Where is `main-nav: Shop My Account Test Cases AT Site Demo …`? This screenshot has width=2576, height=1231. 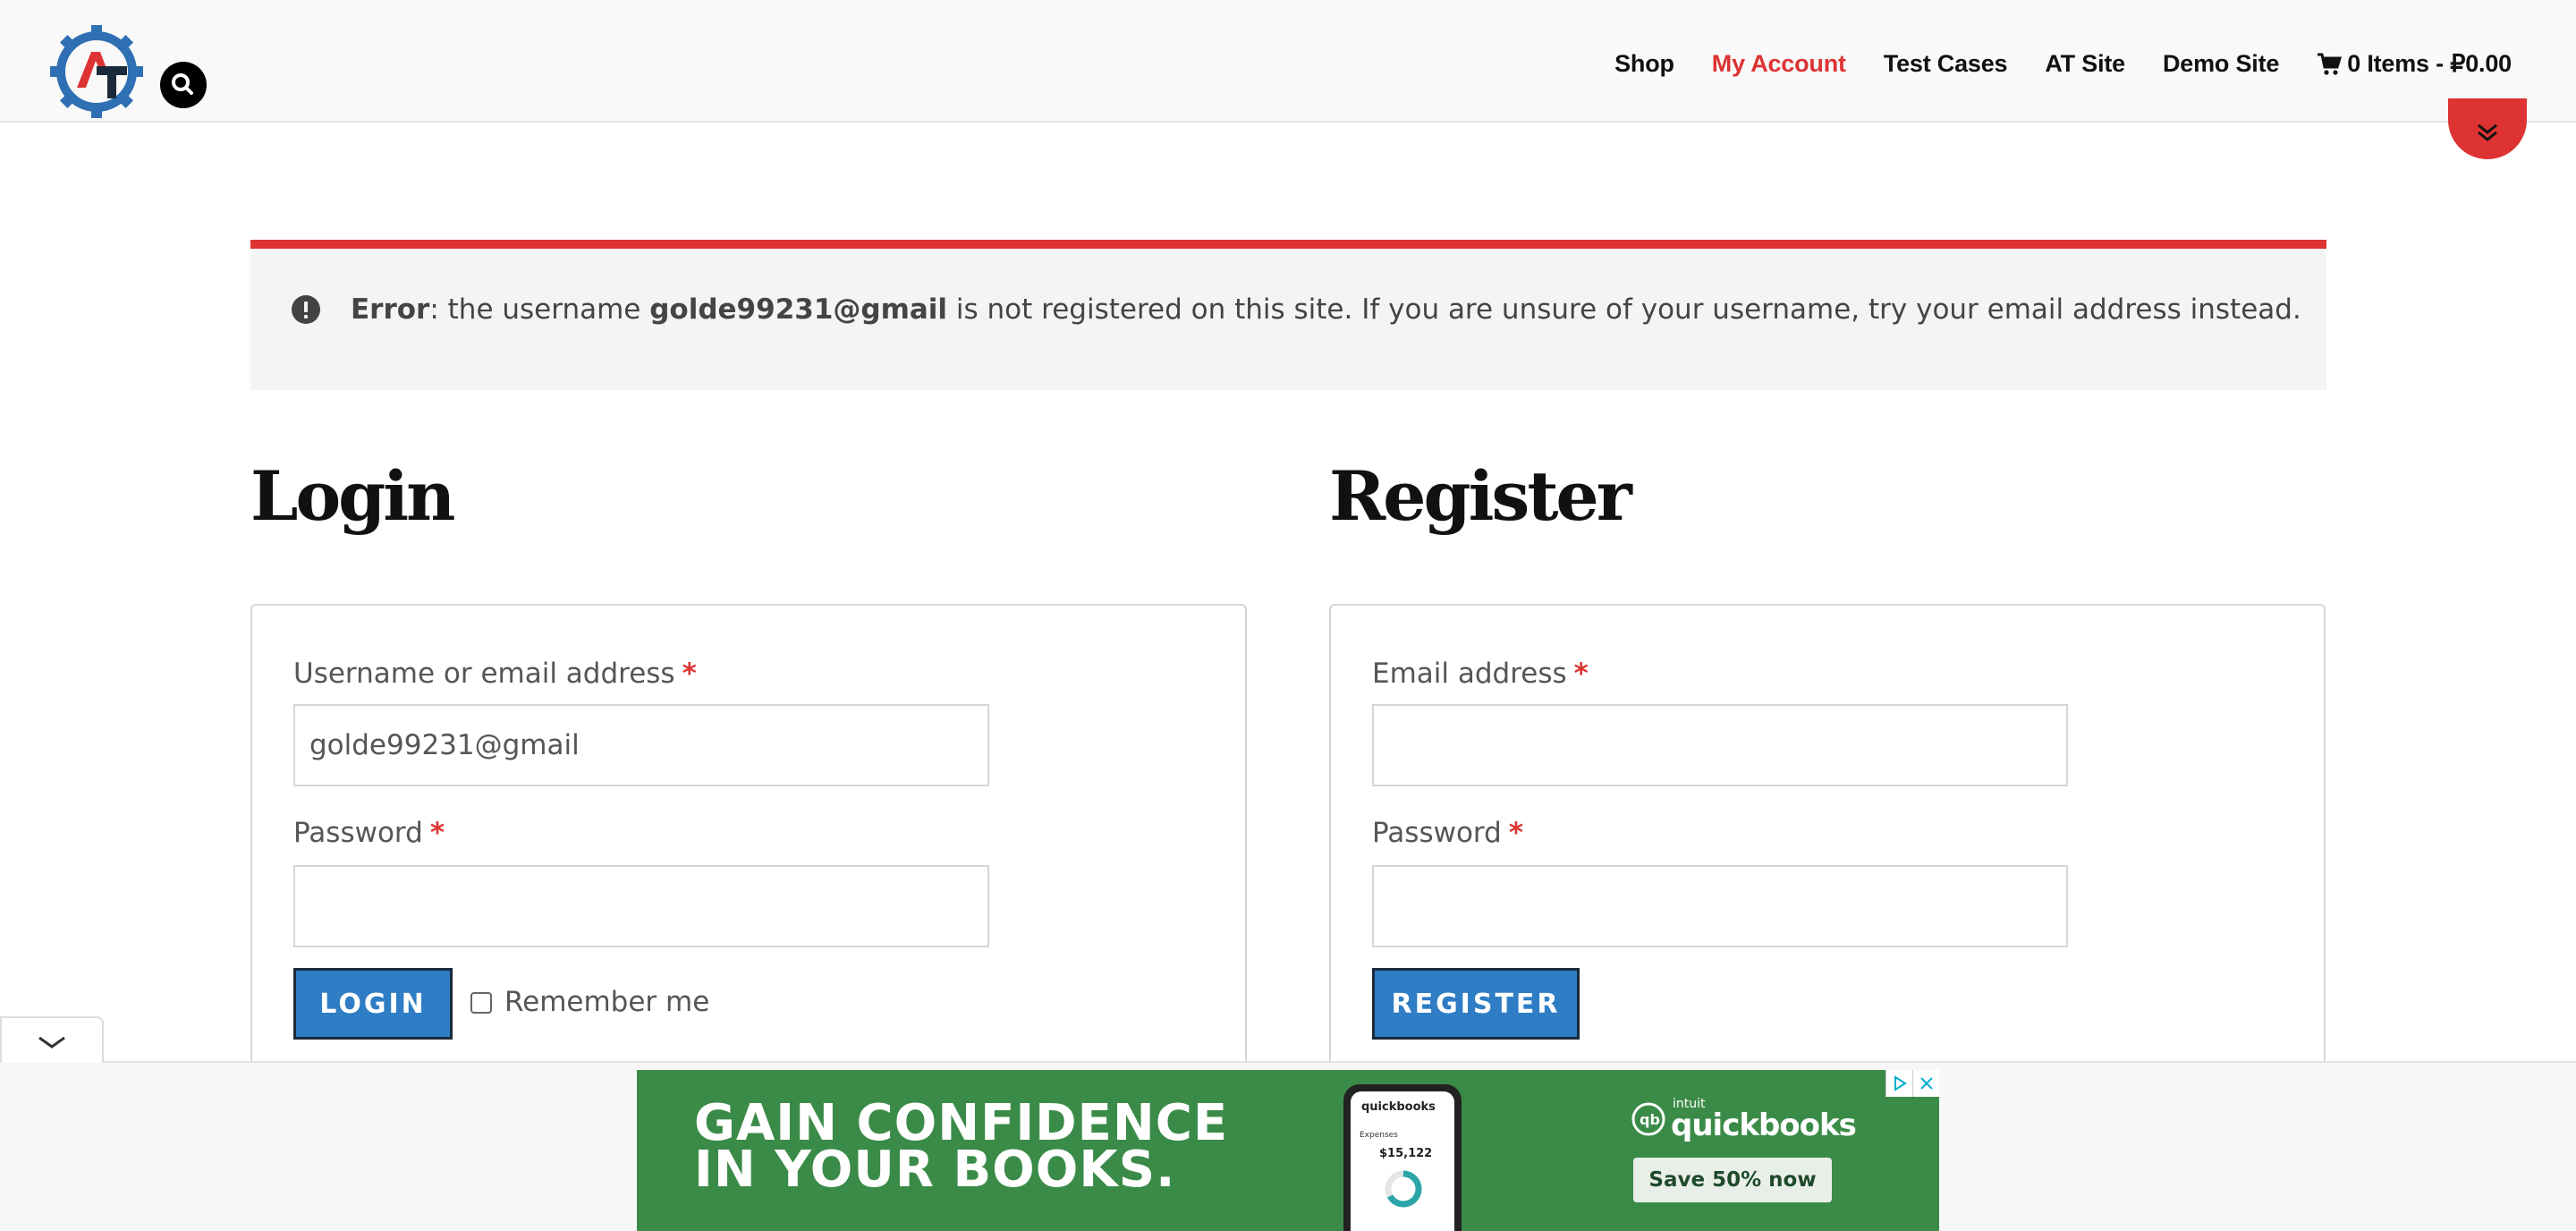
main-nav: Shop My Account Test Cases AT Site Demo … is located at coordinates (2063, 64).